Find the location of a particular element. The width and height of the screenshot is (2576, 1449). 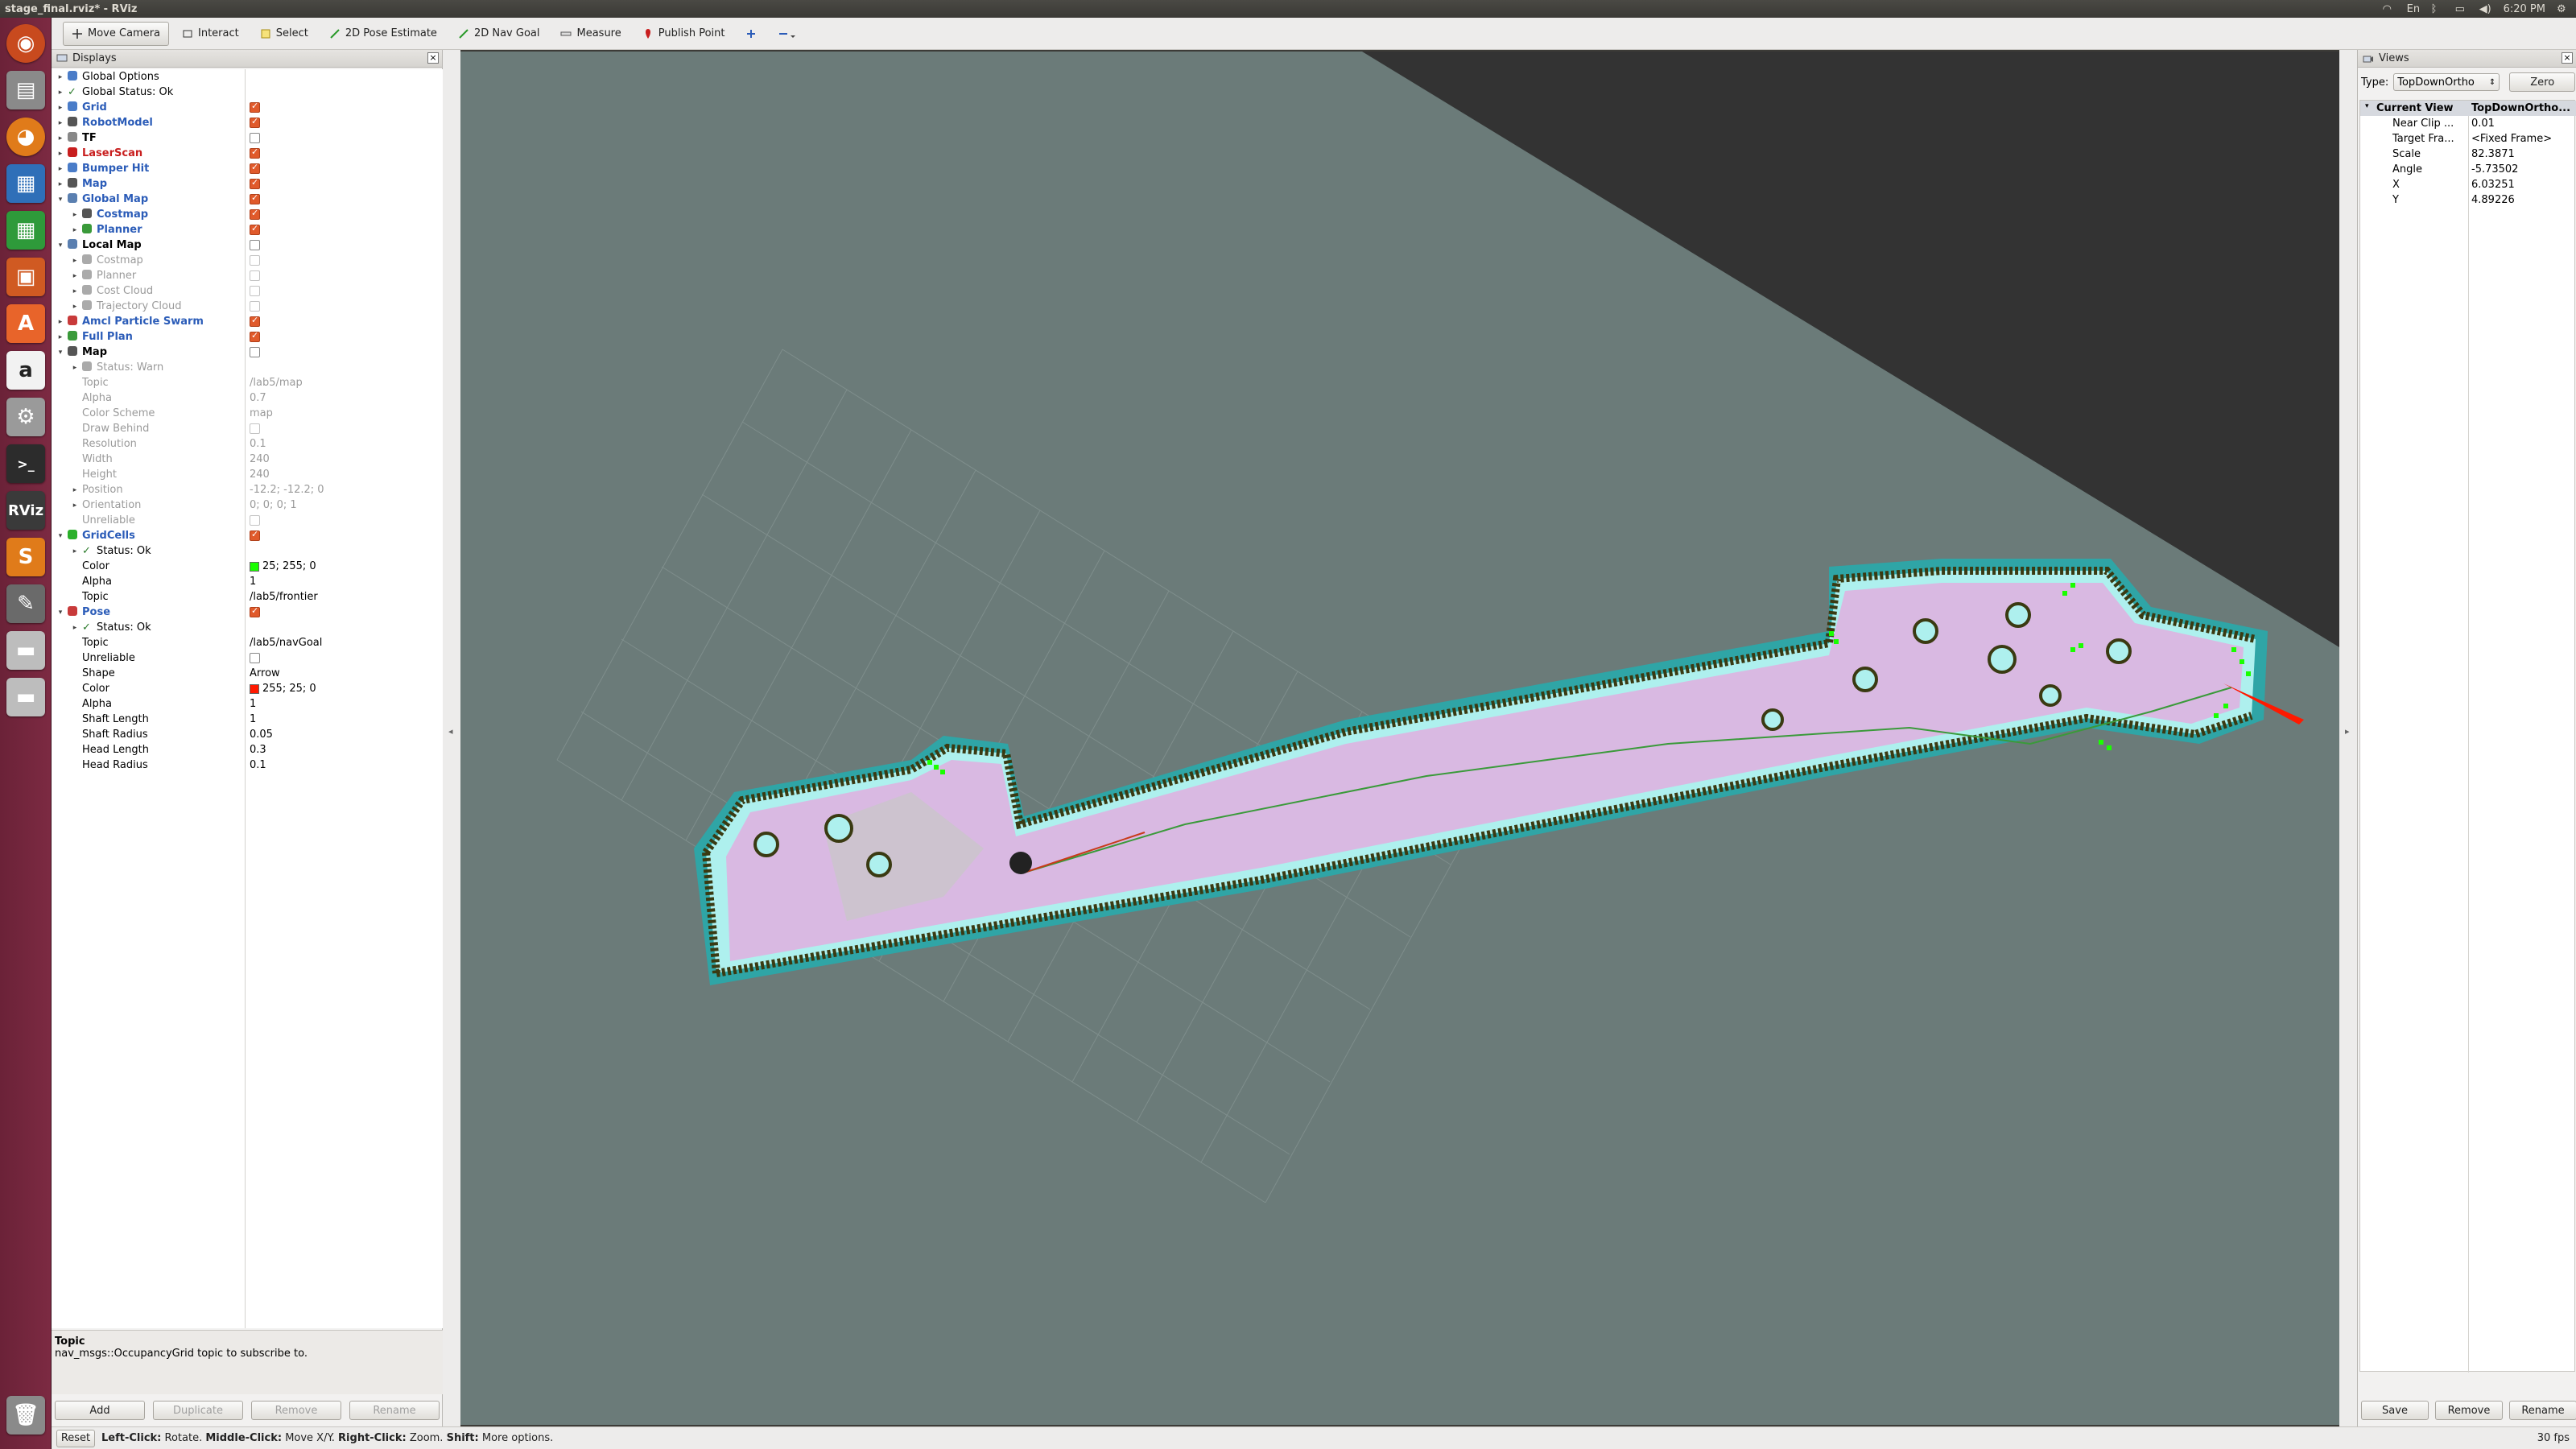

view-property-value: 82.3871 is located at coordinates (2493, 154).